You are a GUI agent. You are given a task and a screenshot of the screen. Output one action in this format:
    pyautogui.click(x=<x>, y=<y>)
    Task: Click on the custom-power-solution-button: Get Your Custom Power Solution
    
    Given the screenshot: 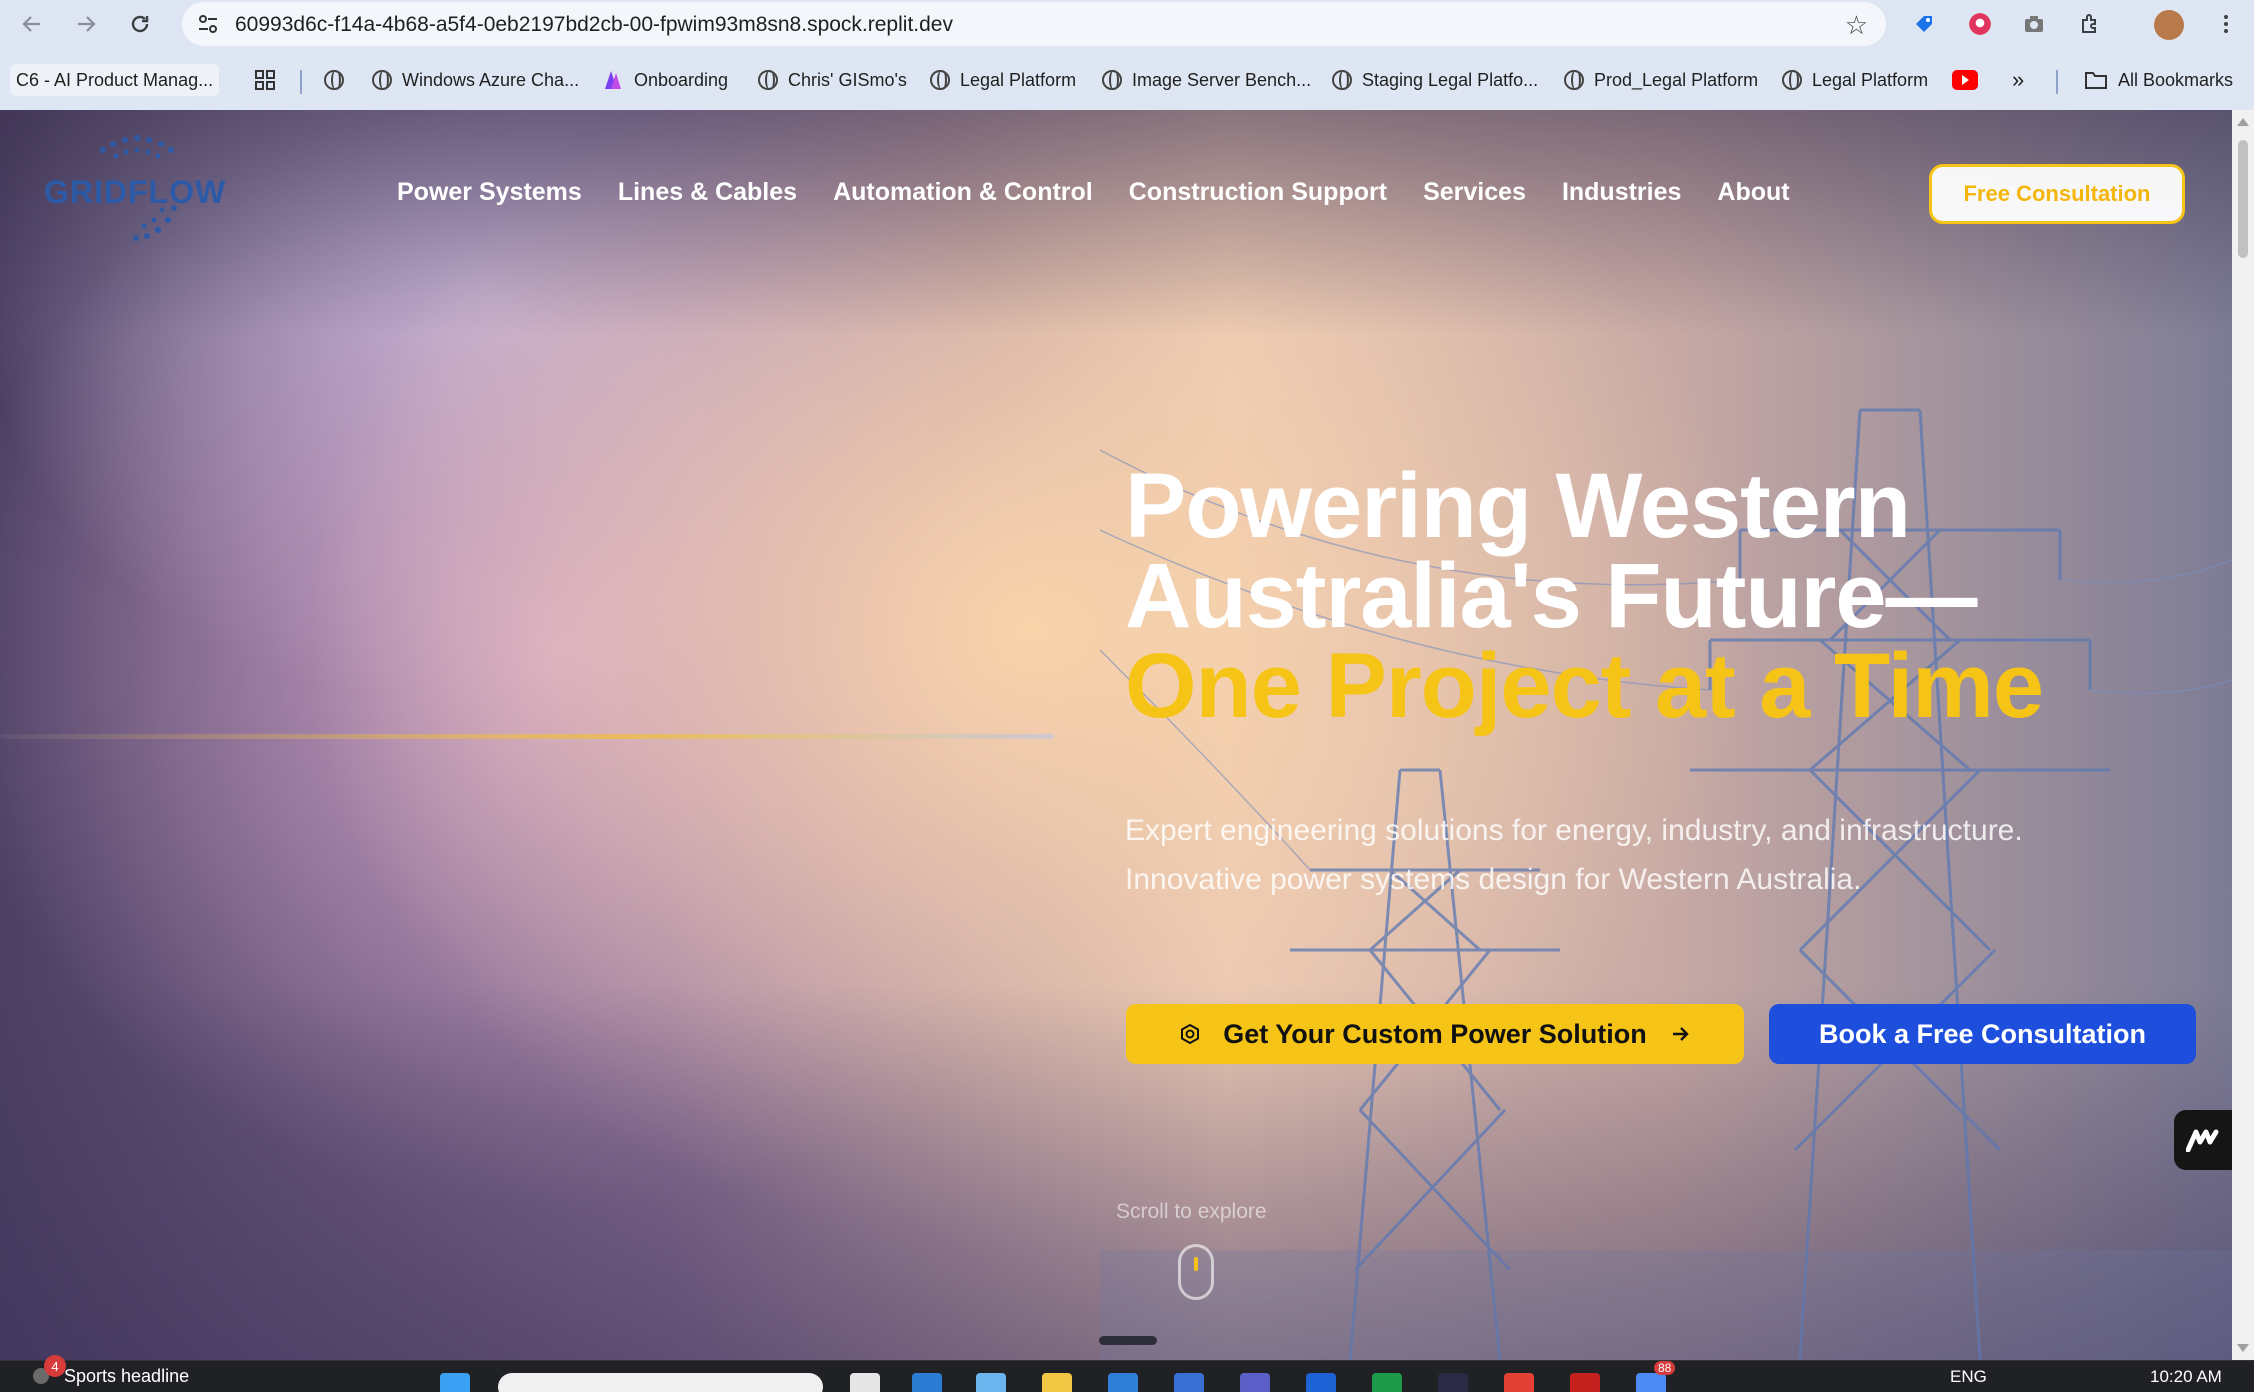 What is the action you would take?
    pyautogui.click(x=1435, y=1034)
    